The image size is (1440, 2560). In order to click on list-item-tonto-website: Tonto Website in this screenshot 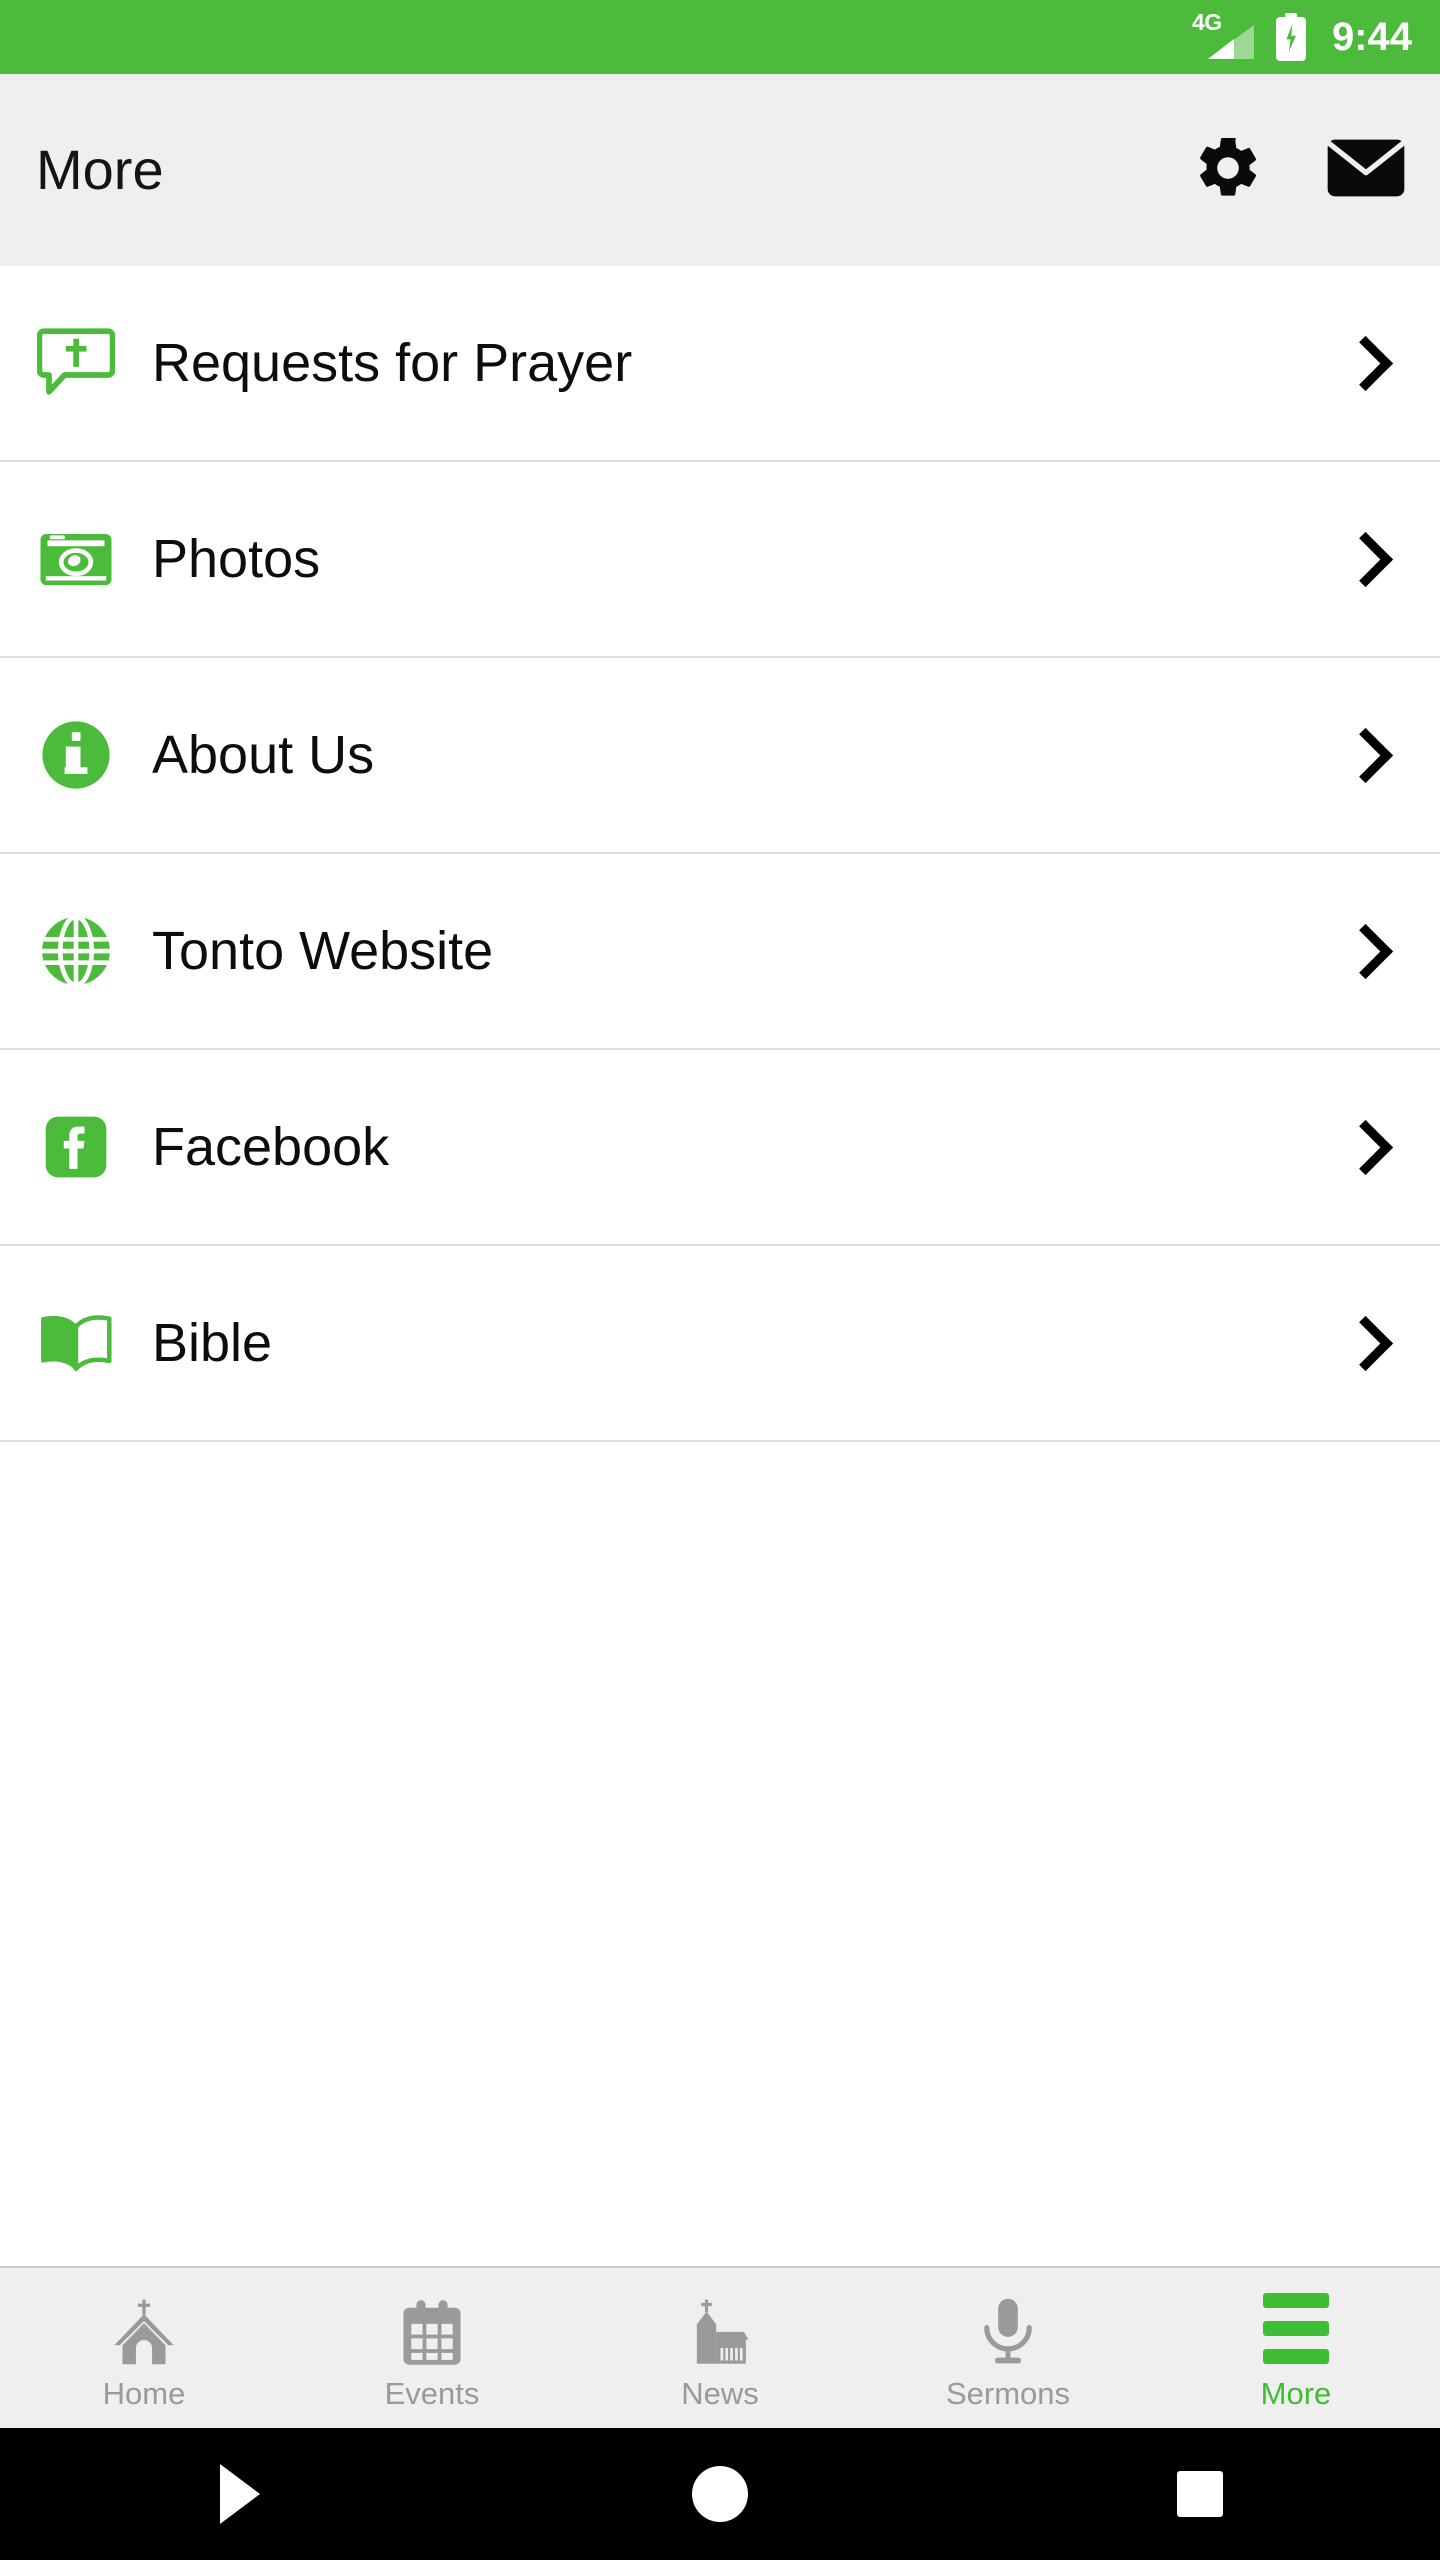, I will do `click(720, 952)`.